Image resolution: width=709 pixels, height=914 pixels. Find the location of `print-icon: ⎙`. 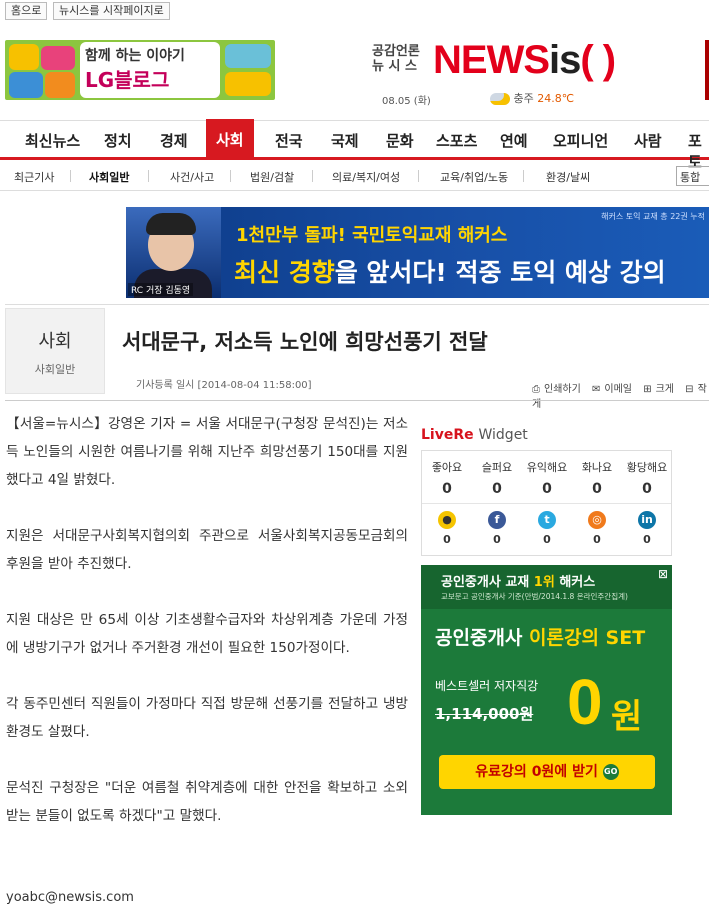

print-icon: ⎙ is located at coordinates (536, 389).